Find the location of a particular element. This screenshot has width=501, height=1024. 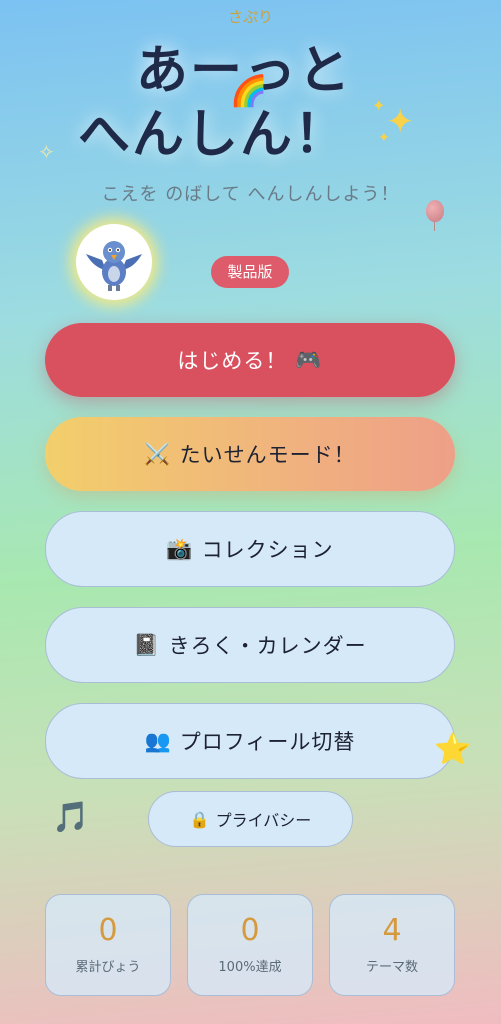

crossed-swords-icon: ⚔️ is located at coordinates (158, 453).